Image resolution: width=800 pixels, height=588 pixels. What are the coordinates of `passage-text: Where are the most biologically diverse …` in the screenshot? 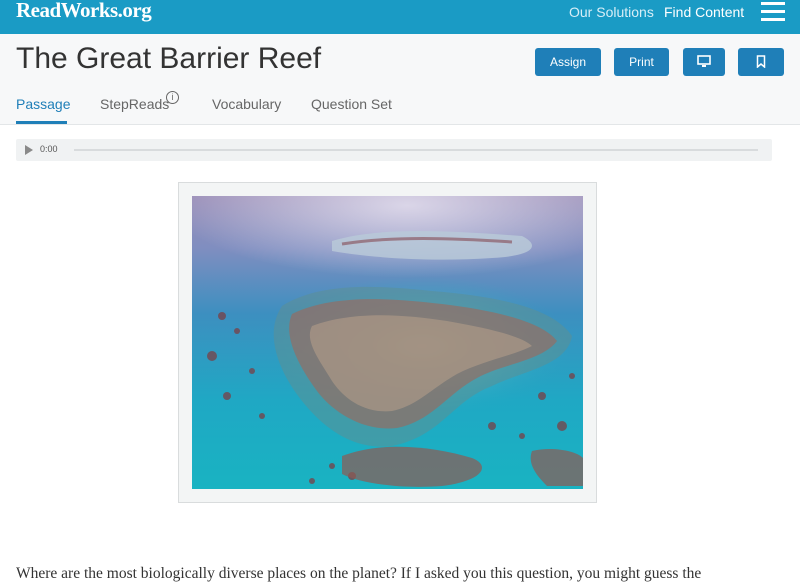 It's located at (359, 573).